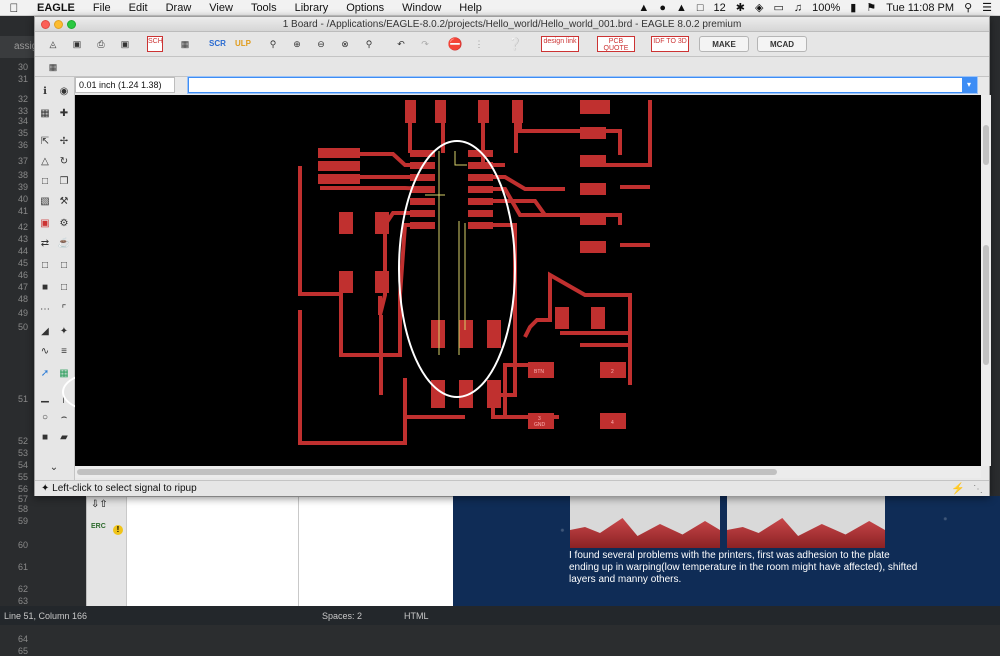 This screenshot has width=1000, height=656. I want to click on go-icon: ⋮, so click(479, 44).